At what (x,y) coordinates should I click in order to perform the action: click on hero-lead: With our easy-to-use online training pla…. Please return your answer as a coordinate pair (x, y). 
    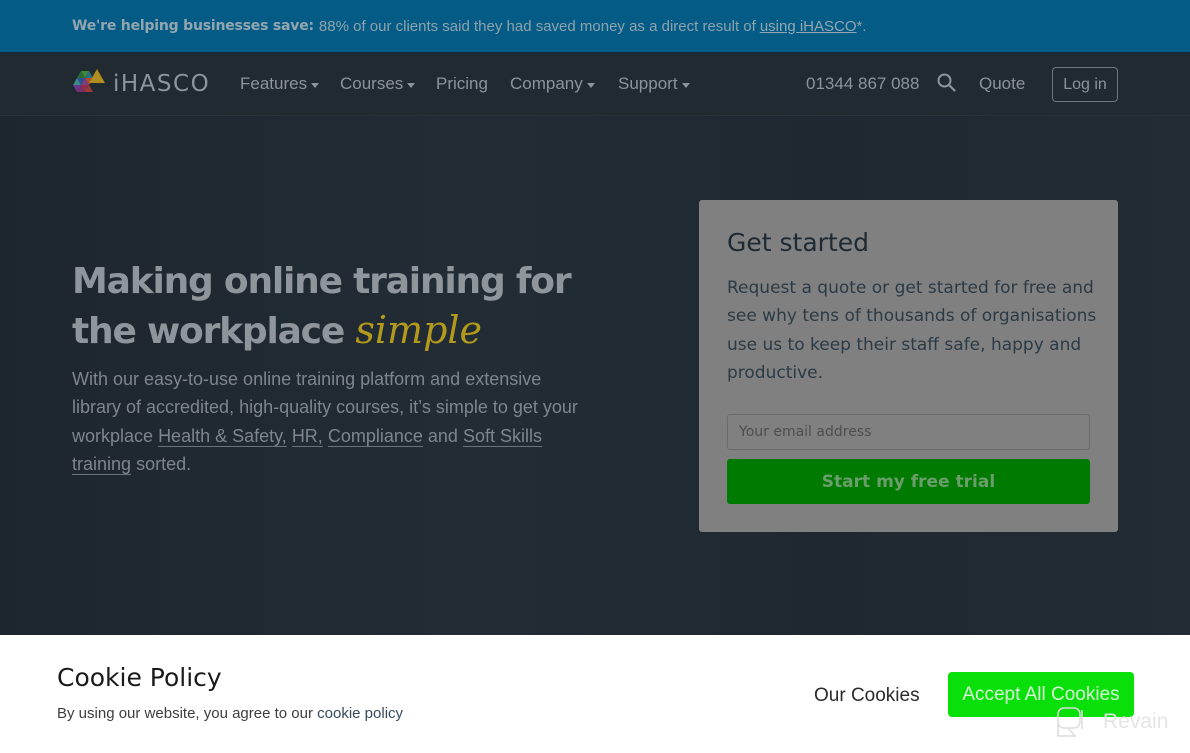
    Looking at the image, I should click on (332, 421).